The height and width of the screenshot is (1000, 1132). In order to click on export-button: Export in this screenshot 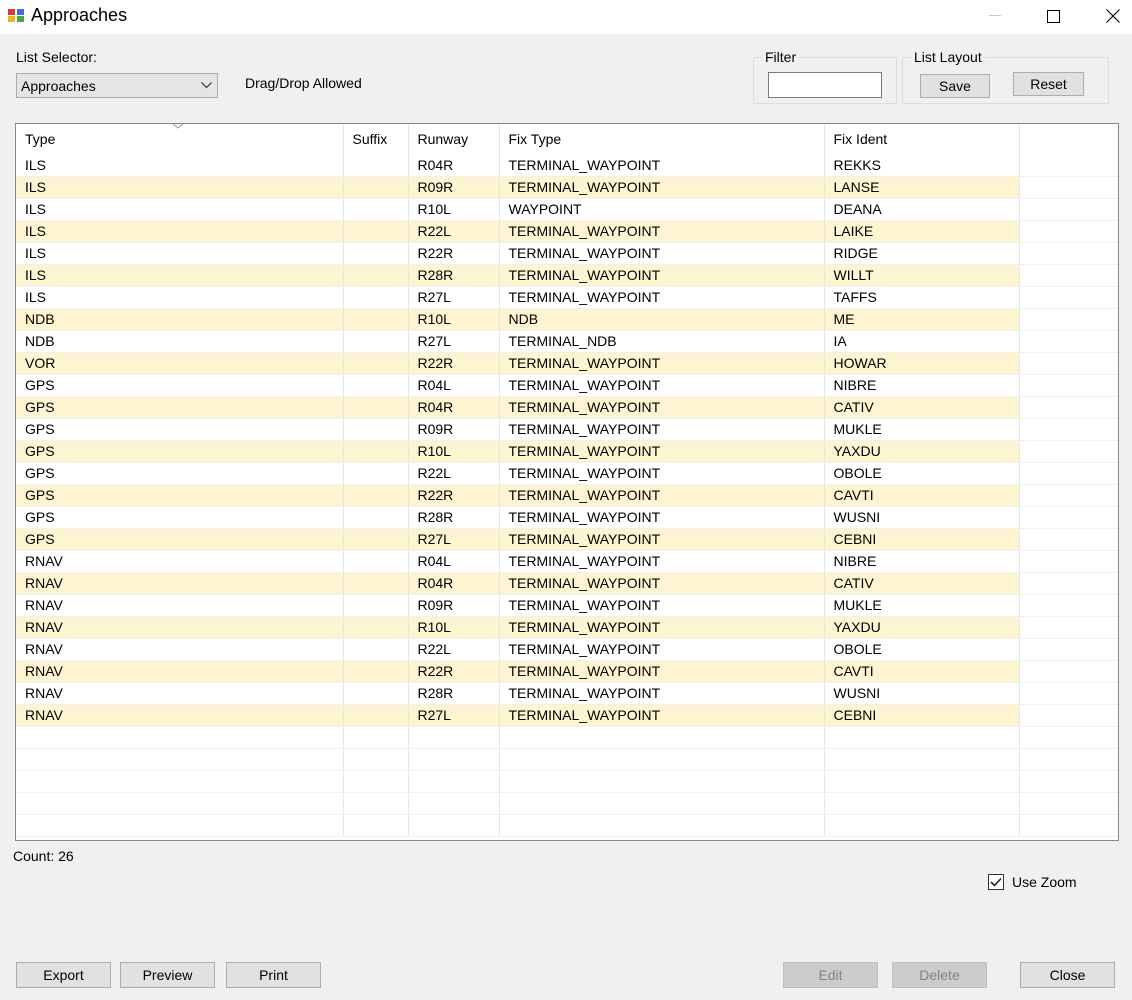, I will do `click(63, 975)`.